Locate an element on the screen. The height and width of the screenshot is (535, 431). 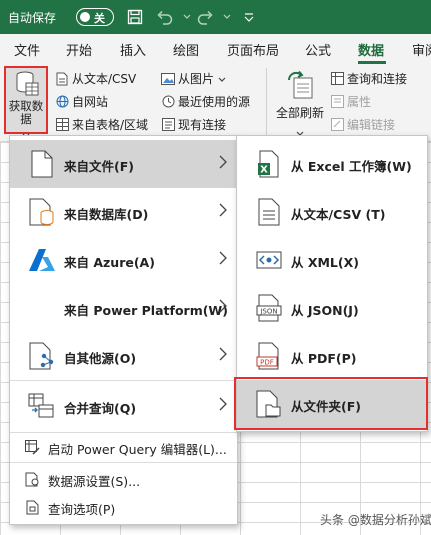
menu-item-from-database: 来自数据库(D) is located at coordinates (123, 212).